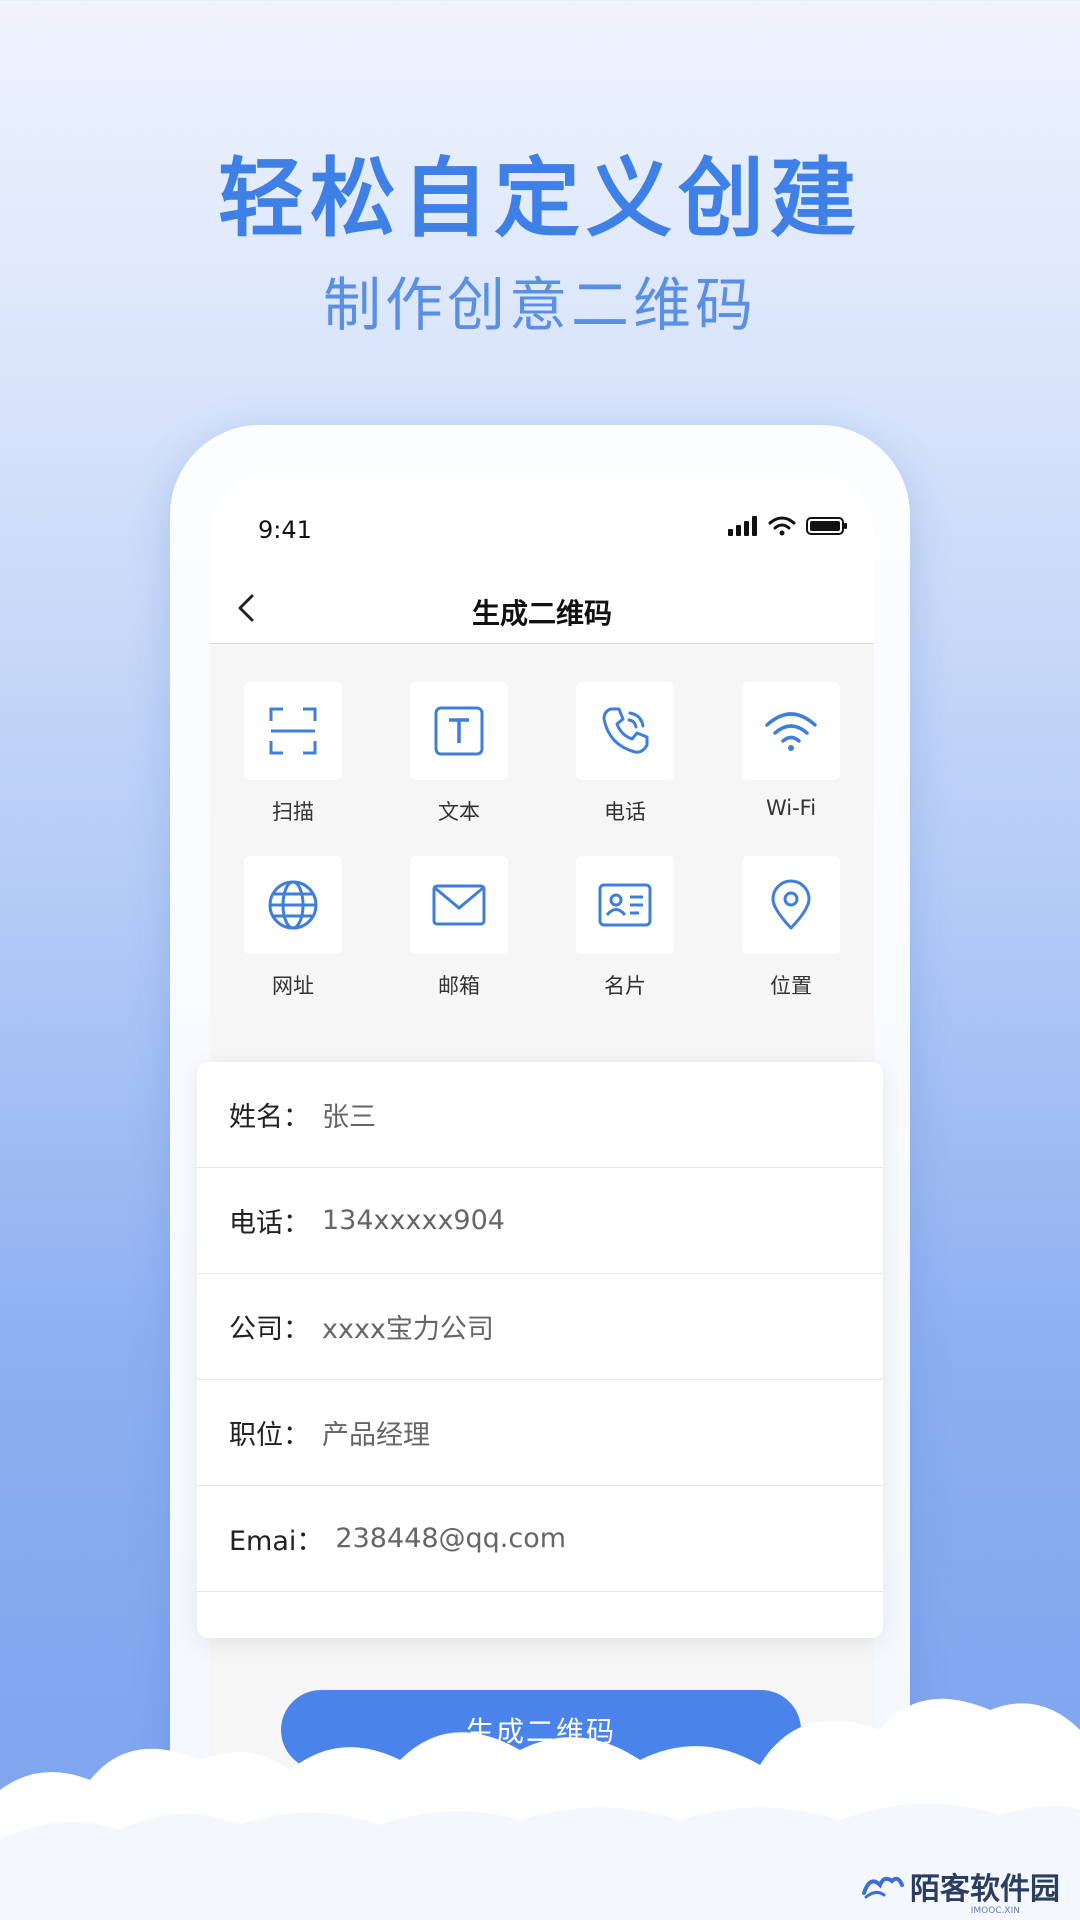  What do you see at coordinates (542, 522) in the screenshot?
I see `status-bar: 9:41` at bounding box center [542, 522].